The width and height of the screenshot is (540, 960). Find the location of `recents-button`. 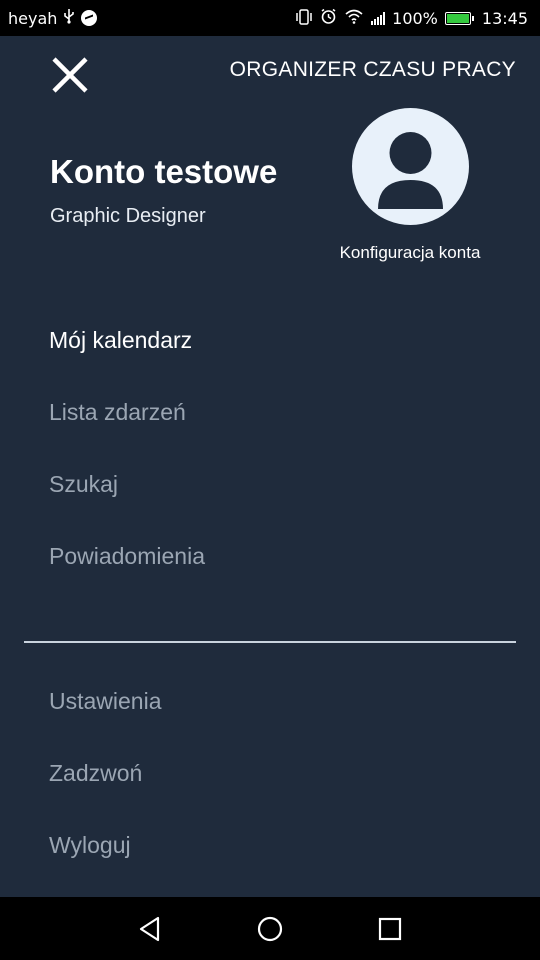

recents-button is located at coordinates (390, 929).